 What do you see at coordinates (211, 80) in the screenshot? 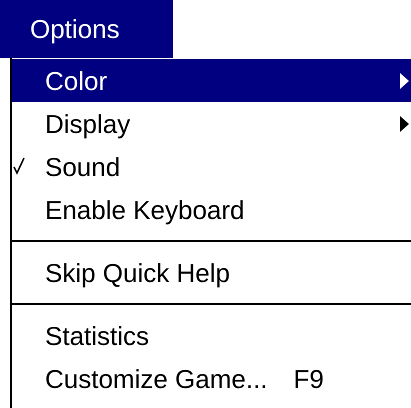
I see `menu-item: Color` at bounding box center [211, 80].